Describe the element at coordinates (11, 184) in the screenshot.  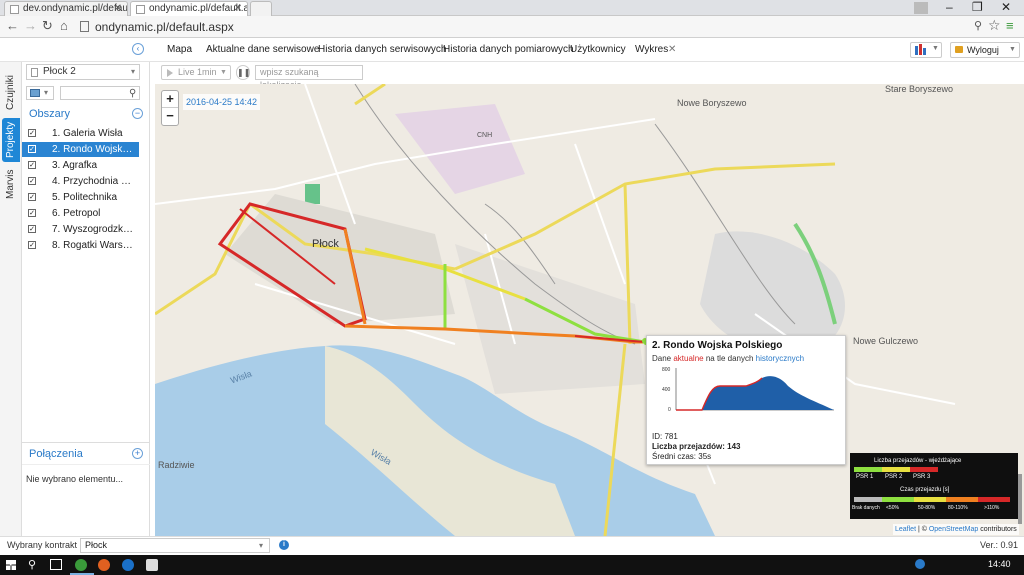
I see `tab-marvis: Marvis` at that location.